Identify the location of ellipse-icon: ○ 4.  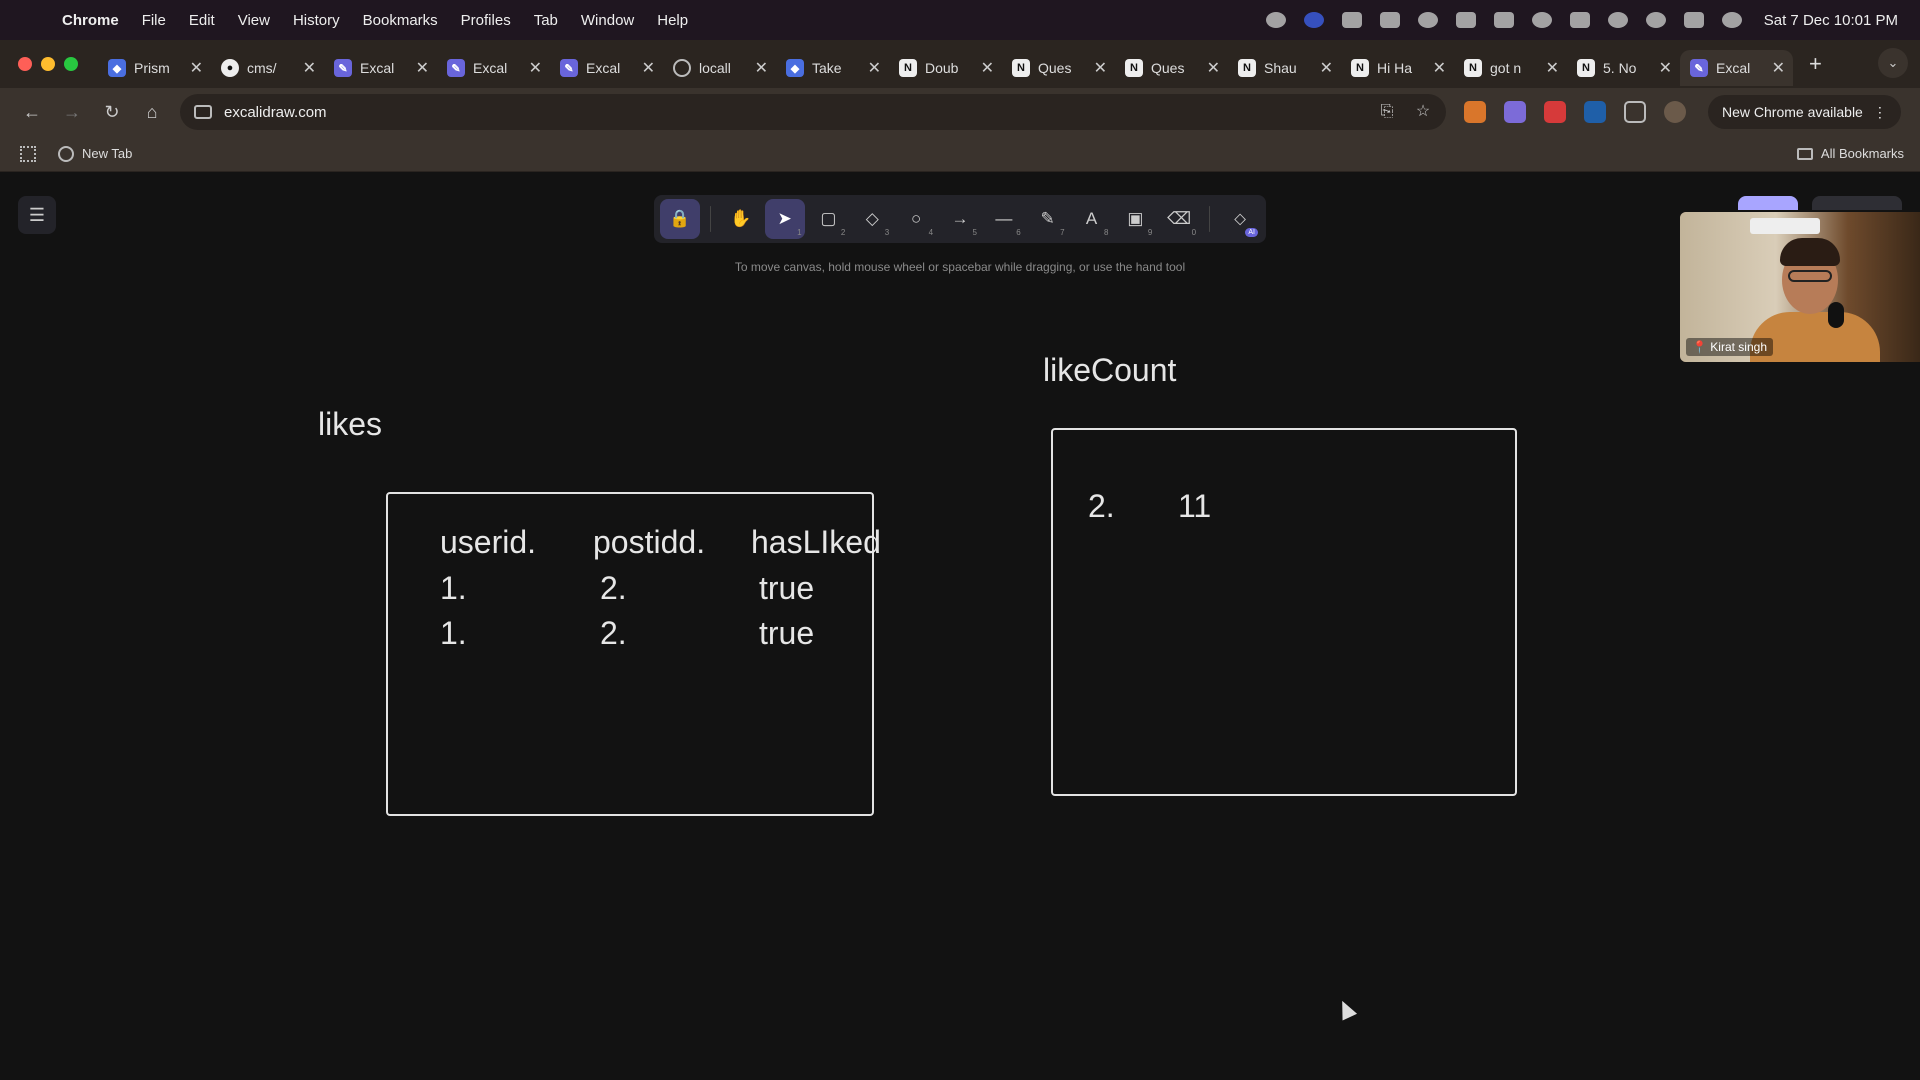
(916, 219).